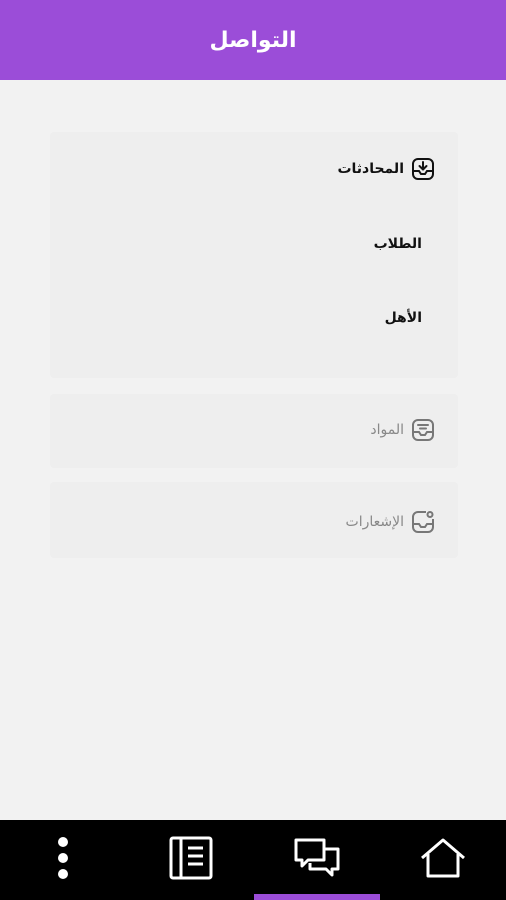 Image resolution: width=506 pixels, height=900 pixels. I want to click on section-notifications-header: الإشعارات, so click(391, 522).